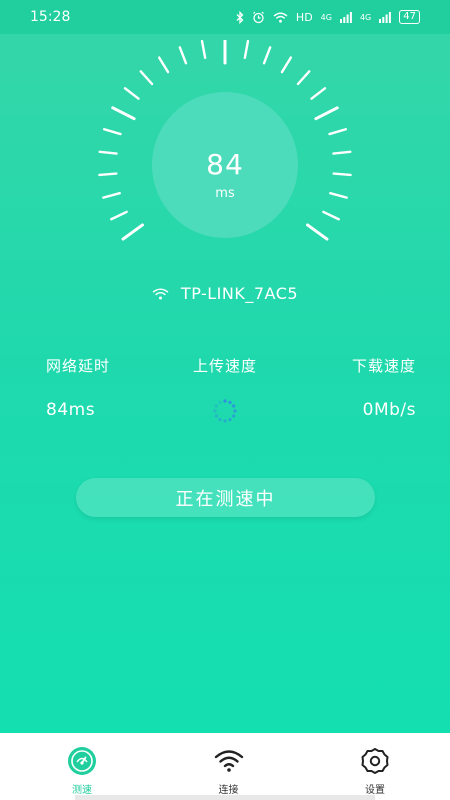 Image resolution: width=450 pixels, height=800 pixels. What do you see at coordinates (71, 410) in the screenshot?
I see `latency-value: 84ms` at bounding box center [71, 410].